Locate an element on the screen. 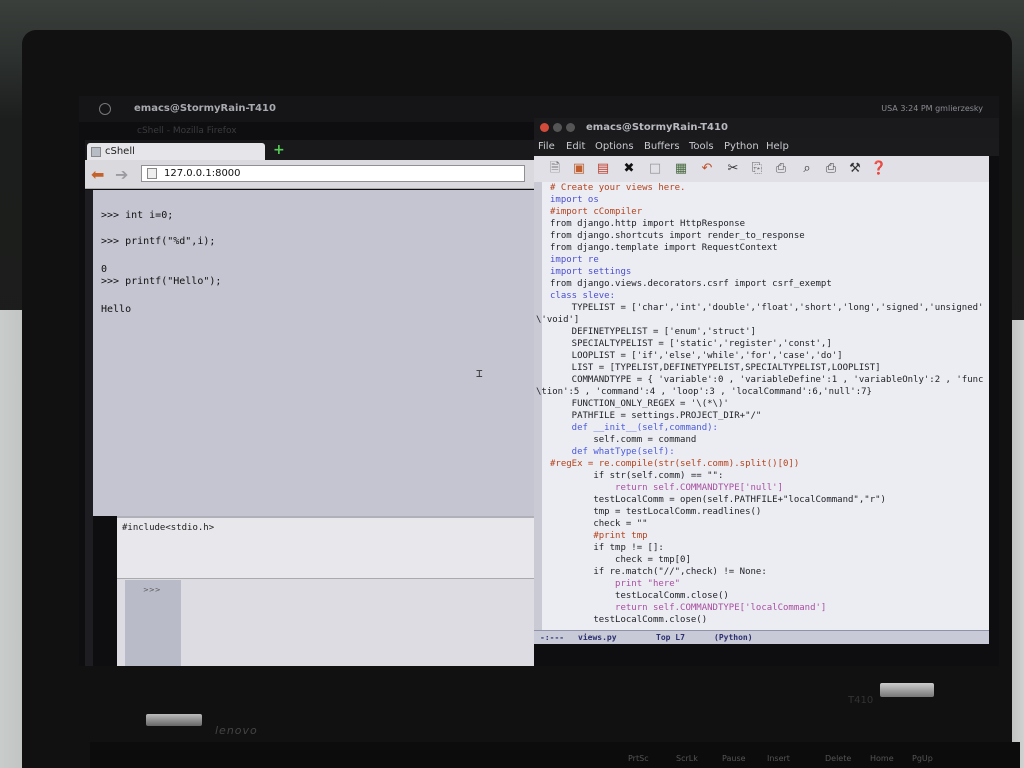 This screenshot has width=1024, height=768. code-line: import settings is located at coordinates (591, 272).